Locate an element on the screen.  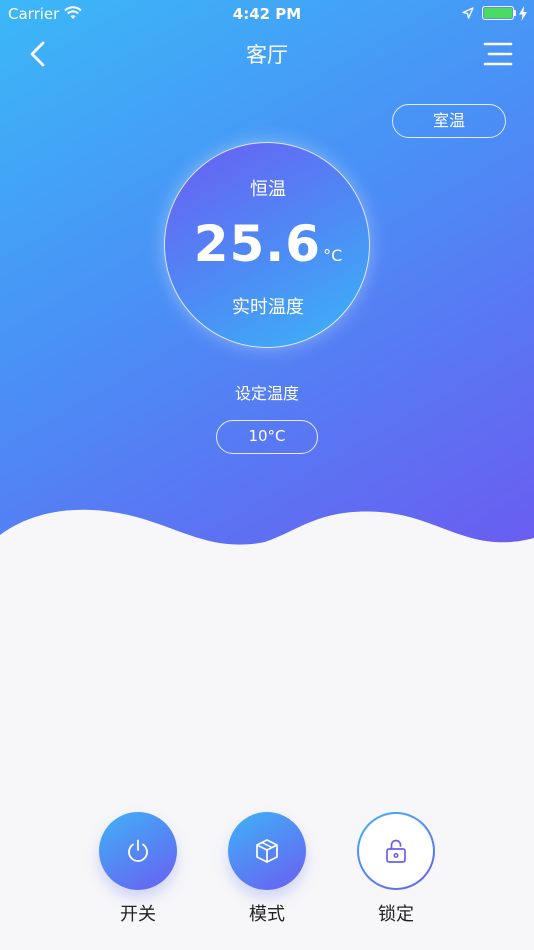
status-time: 4:42 PM is located at coordinates (267, 14).